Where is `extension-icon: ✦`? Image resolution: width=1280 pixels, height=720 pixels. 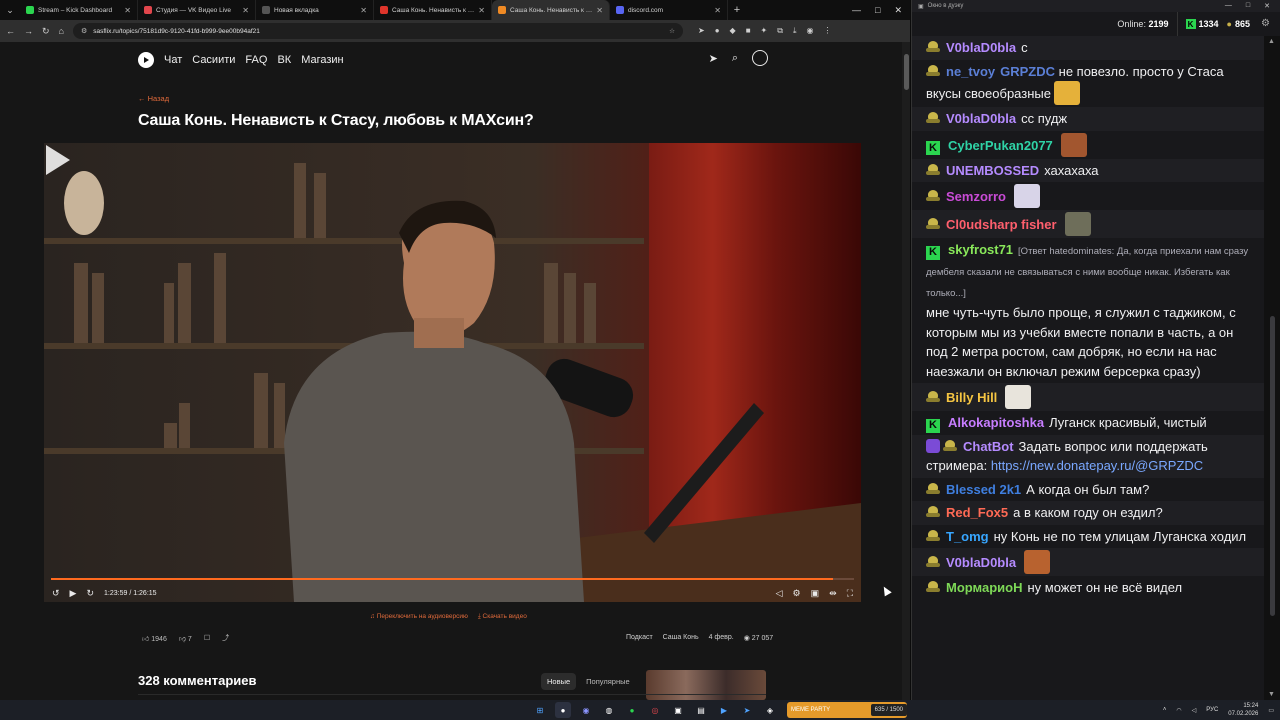 extension-icon: ✦ is located at coordinates (764, 31).